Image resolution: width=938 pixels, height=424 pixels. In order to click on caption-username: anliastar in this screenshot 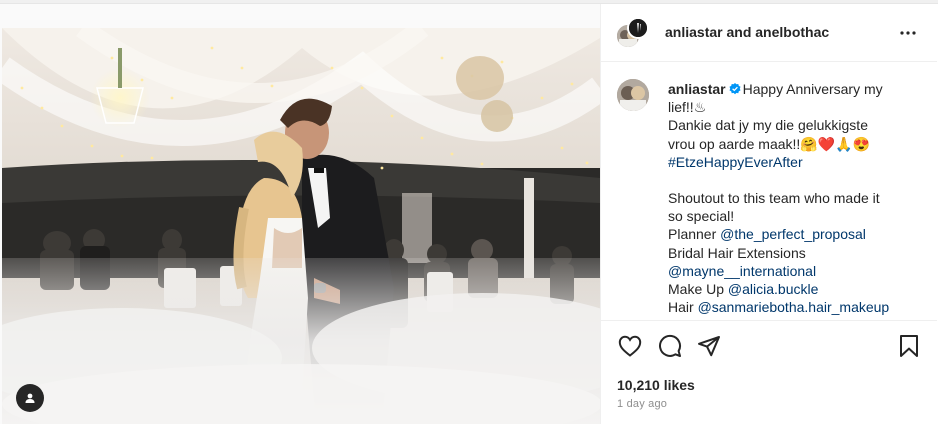, I will do `click(697, 89)`.